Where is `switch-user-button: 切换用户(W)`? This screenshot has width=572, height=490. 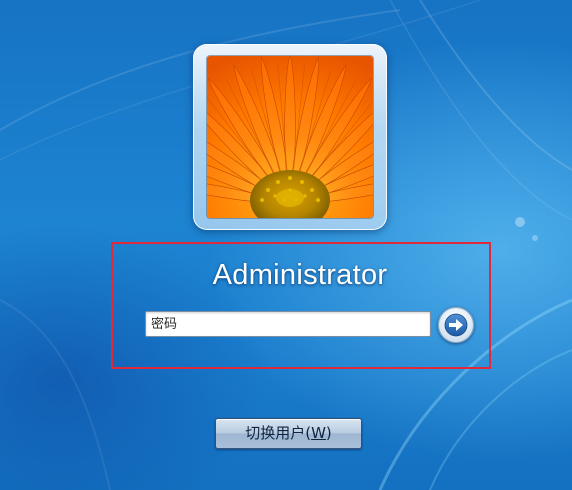
switch-user-button: 切换用户(W) is located at coordinates (288, 433).